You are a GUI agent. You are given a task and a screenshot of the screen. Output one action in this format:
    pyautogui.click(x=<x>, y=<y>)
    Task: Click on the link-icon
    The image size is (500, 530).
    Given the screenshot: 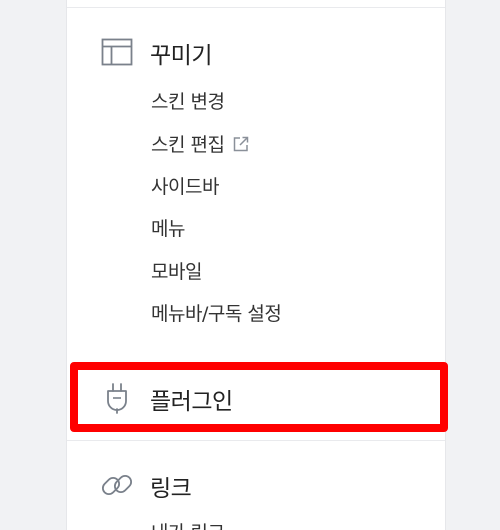 What is the action you would take?
    pyautogui.click(x=117, y=485)
    